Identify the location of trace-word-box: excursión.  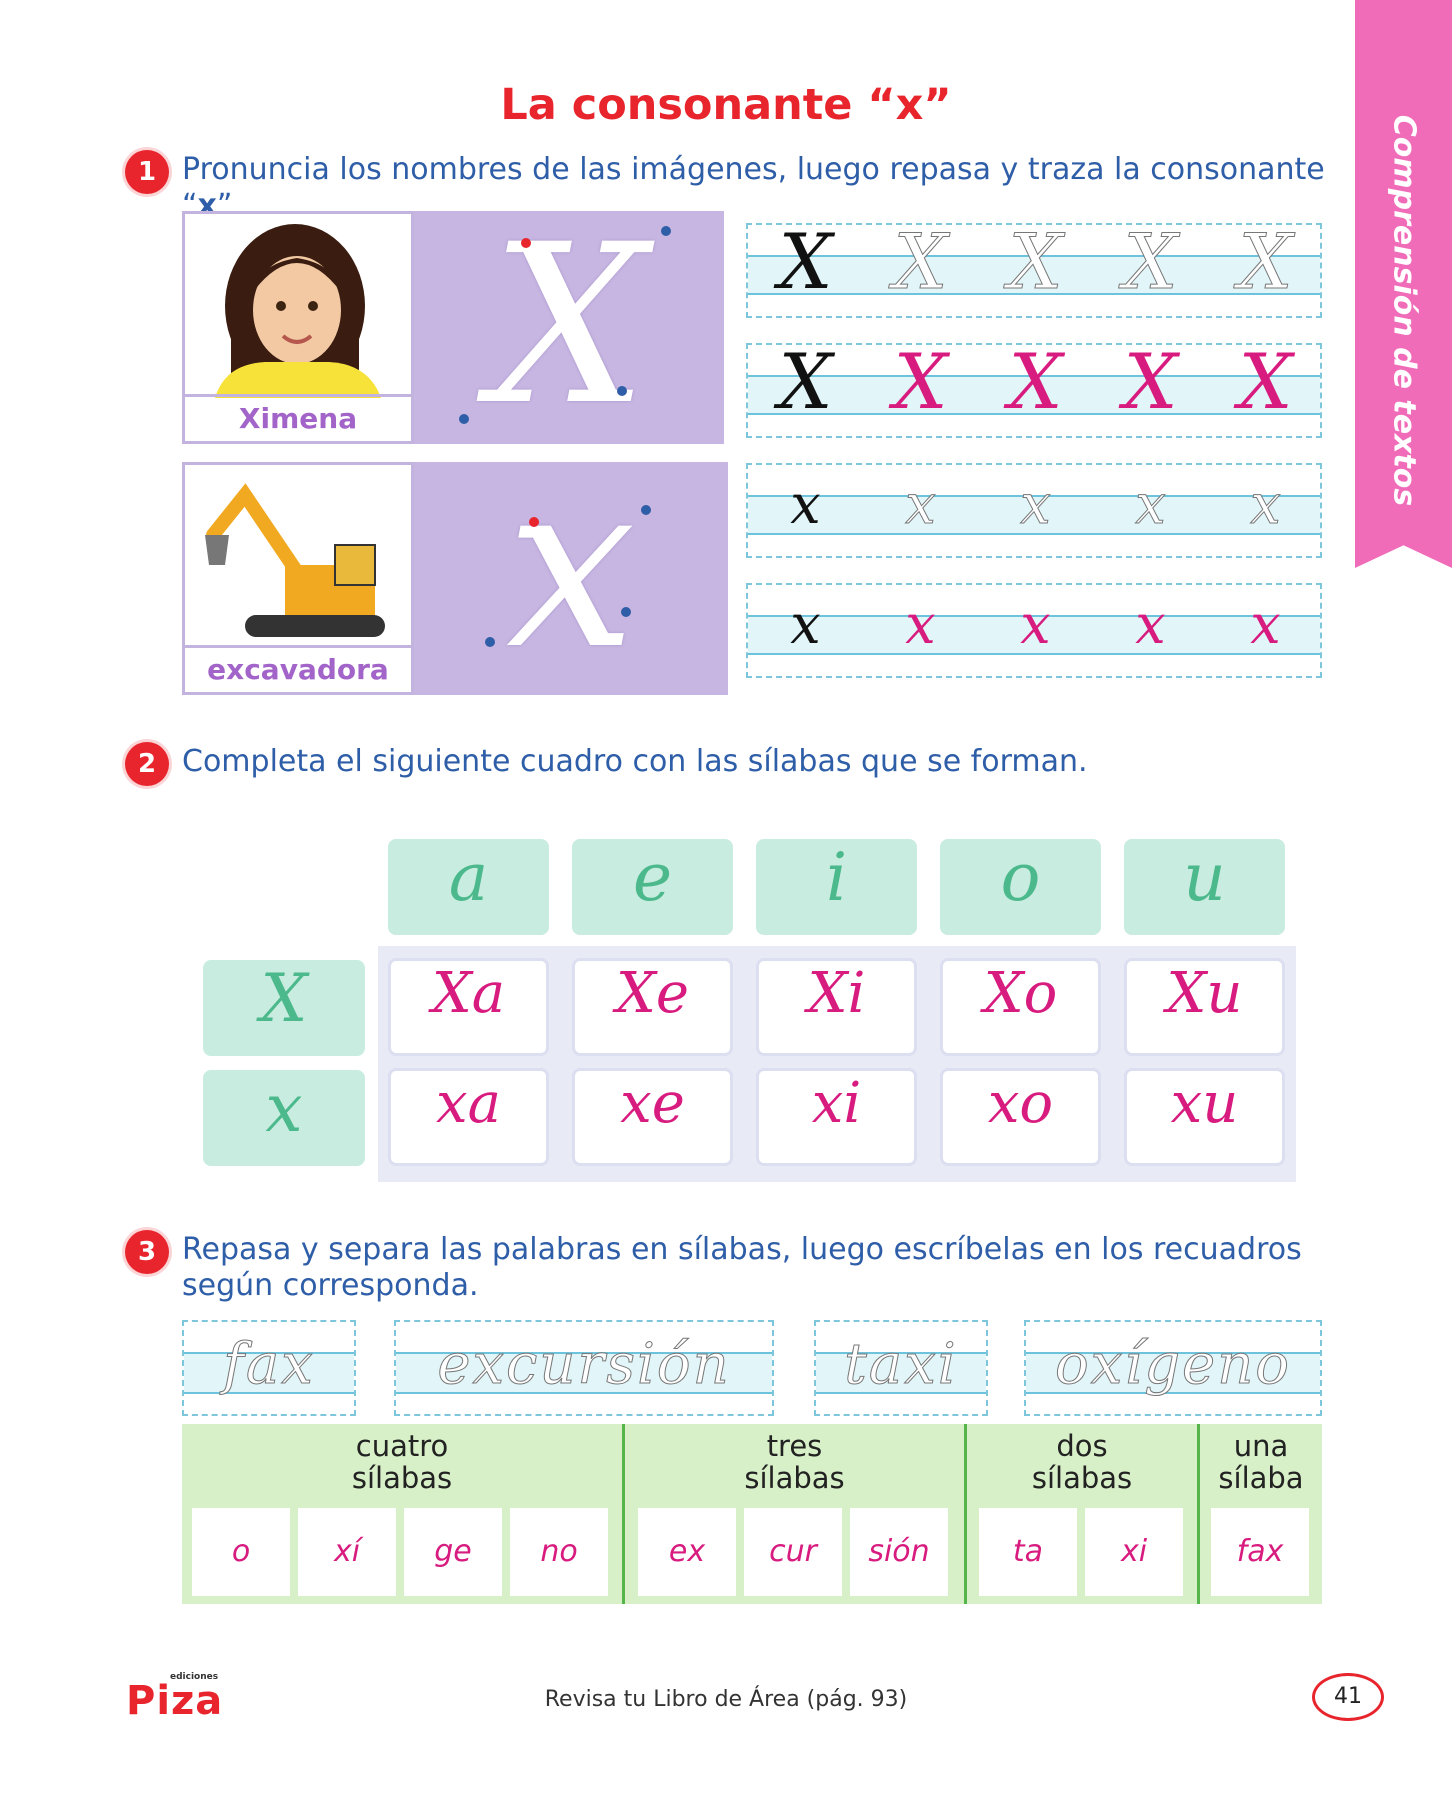
(584, 1368).